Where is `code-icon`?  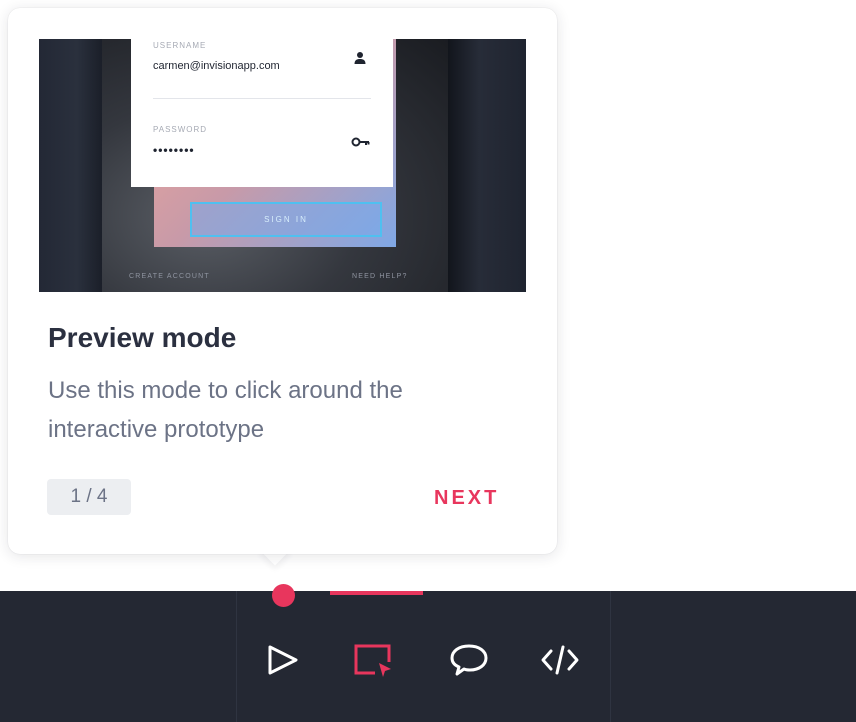 code-icon is located at coordinates (560, 660).